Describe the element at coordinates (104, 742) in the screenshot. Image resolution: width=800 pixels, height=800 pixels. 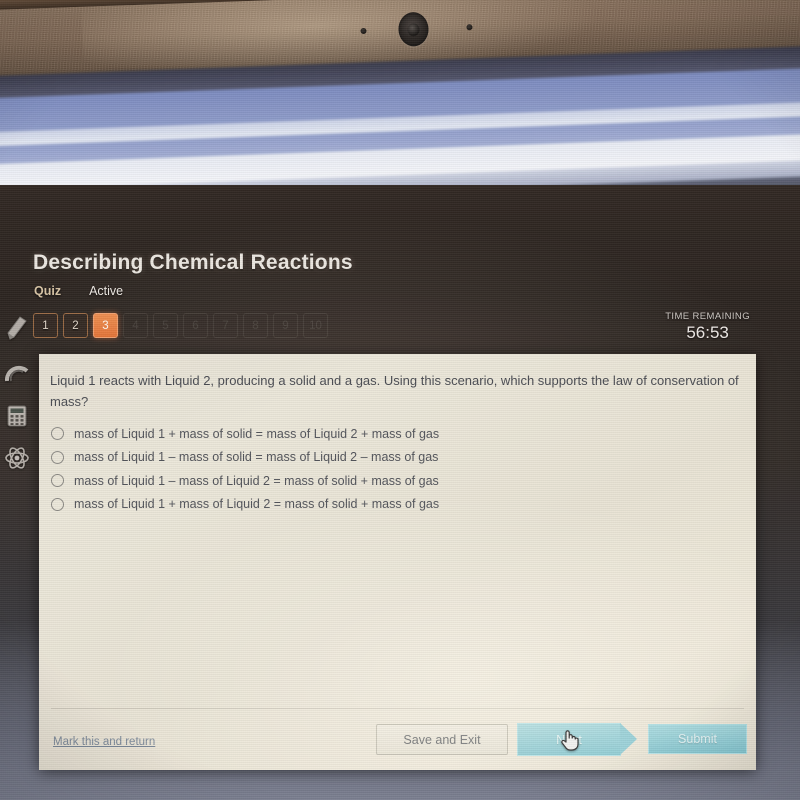
I see `mark-this-and-return-link: Mark this and return` at that location.